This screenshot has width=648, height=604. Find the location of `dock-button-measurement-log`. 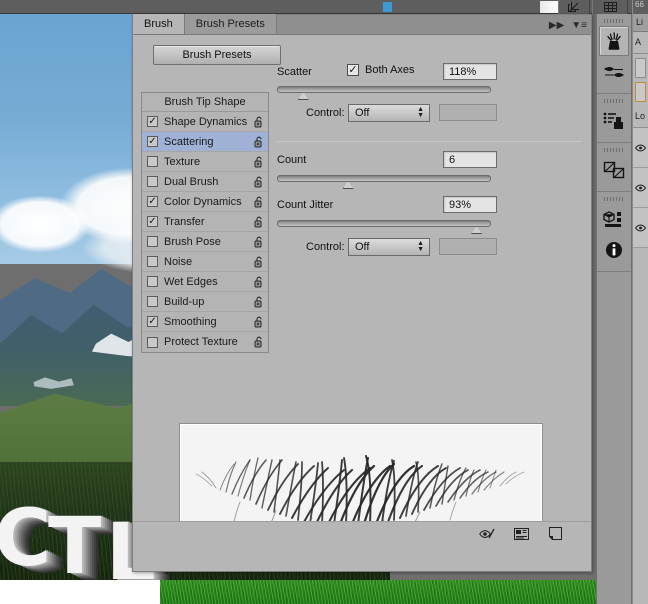

dock-button-measurement-log is located at coordinates (614, 219).